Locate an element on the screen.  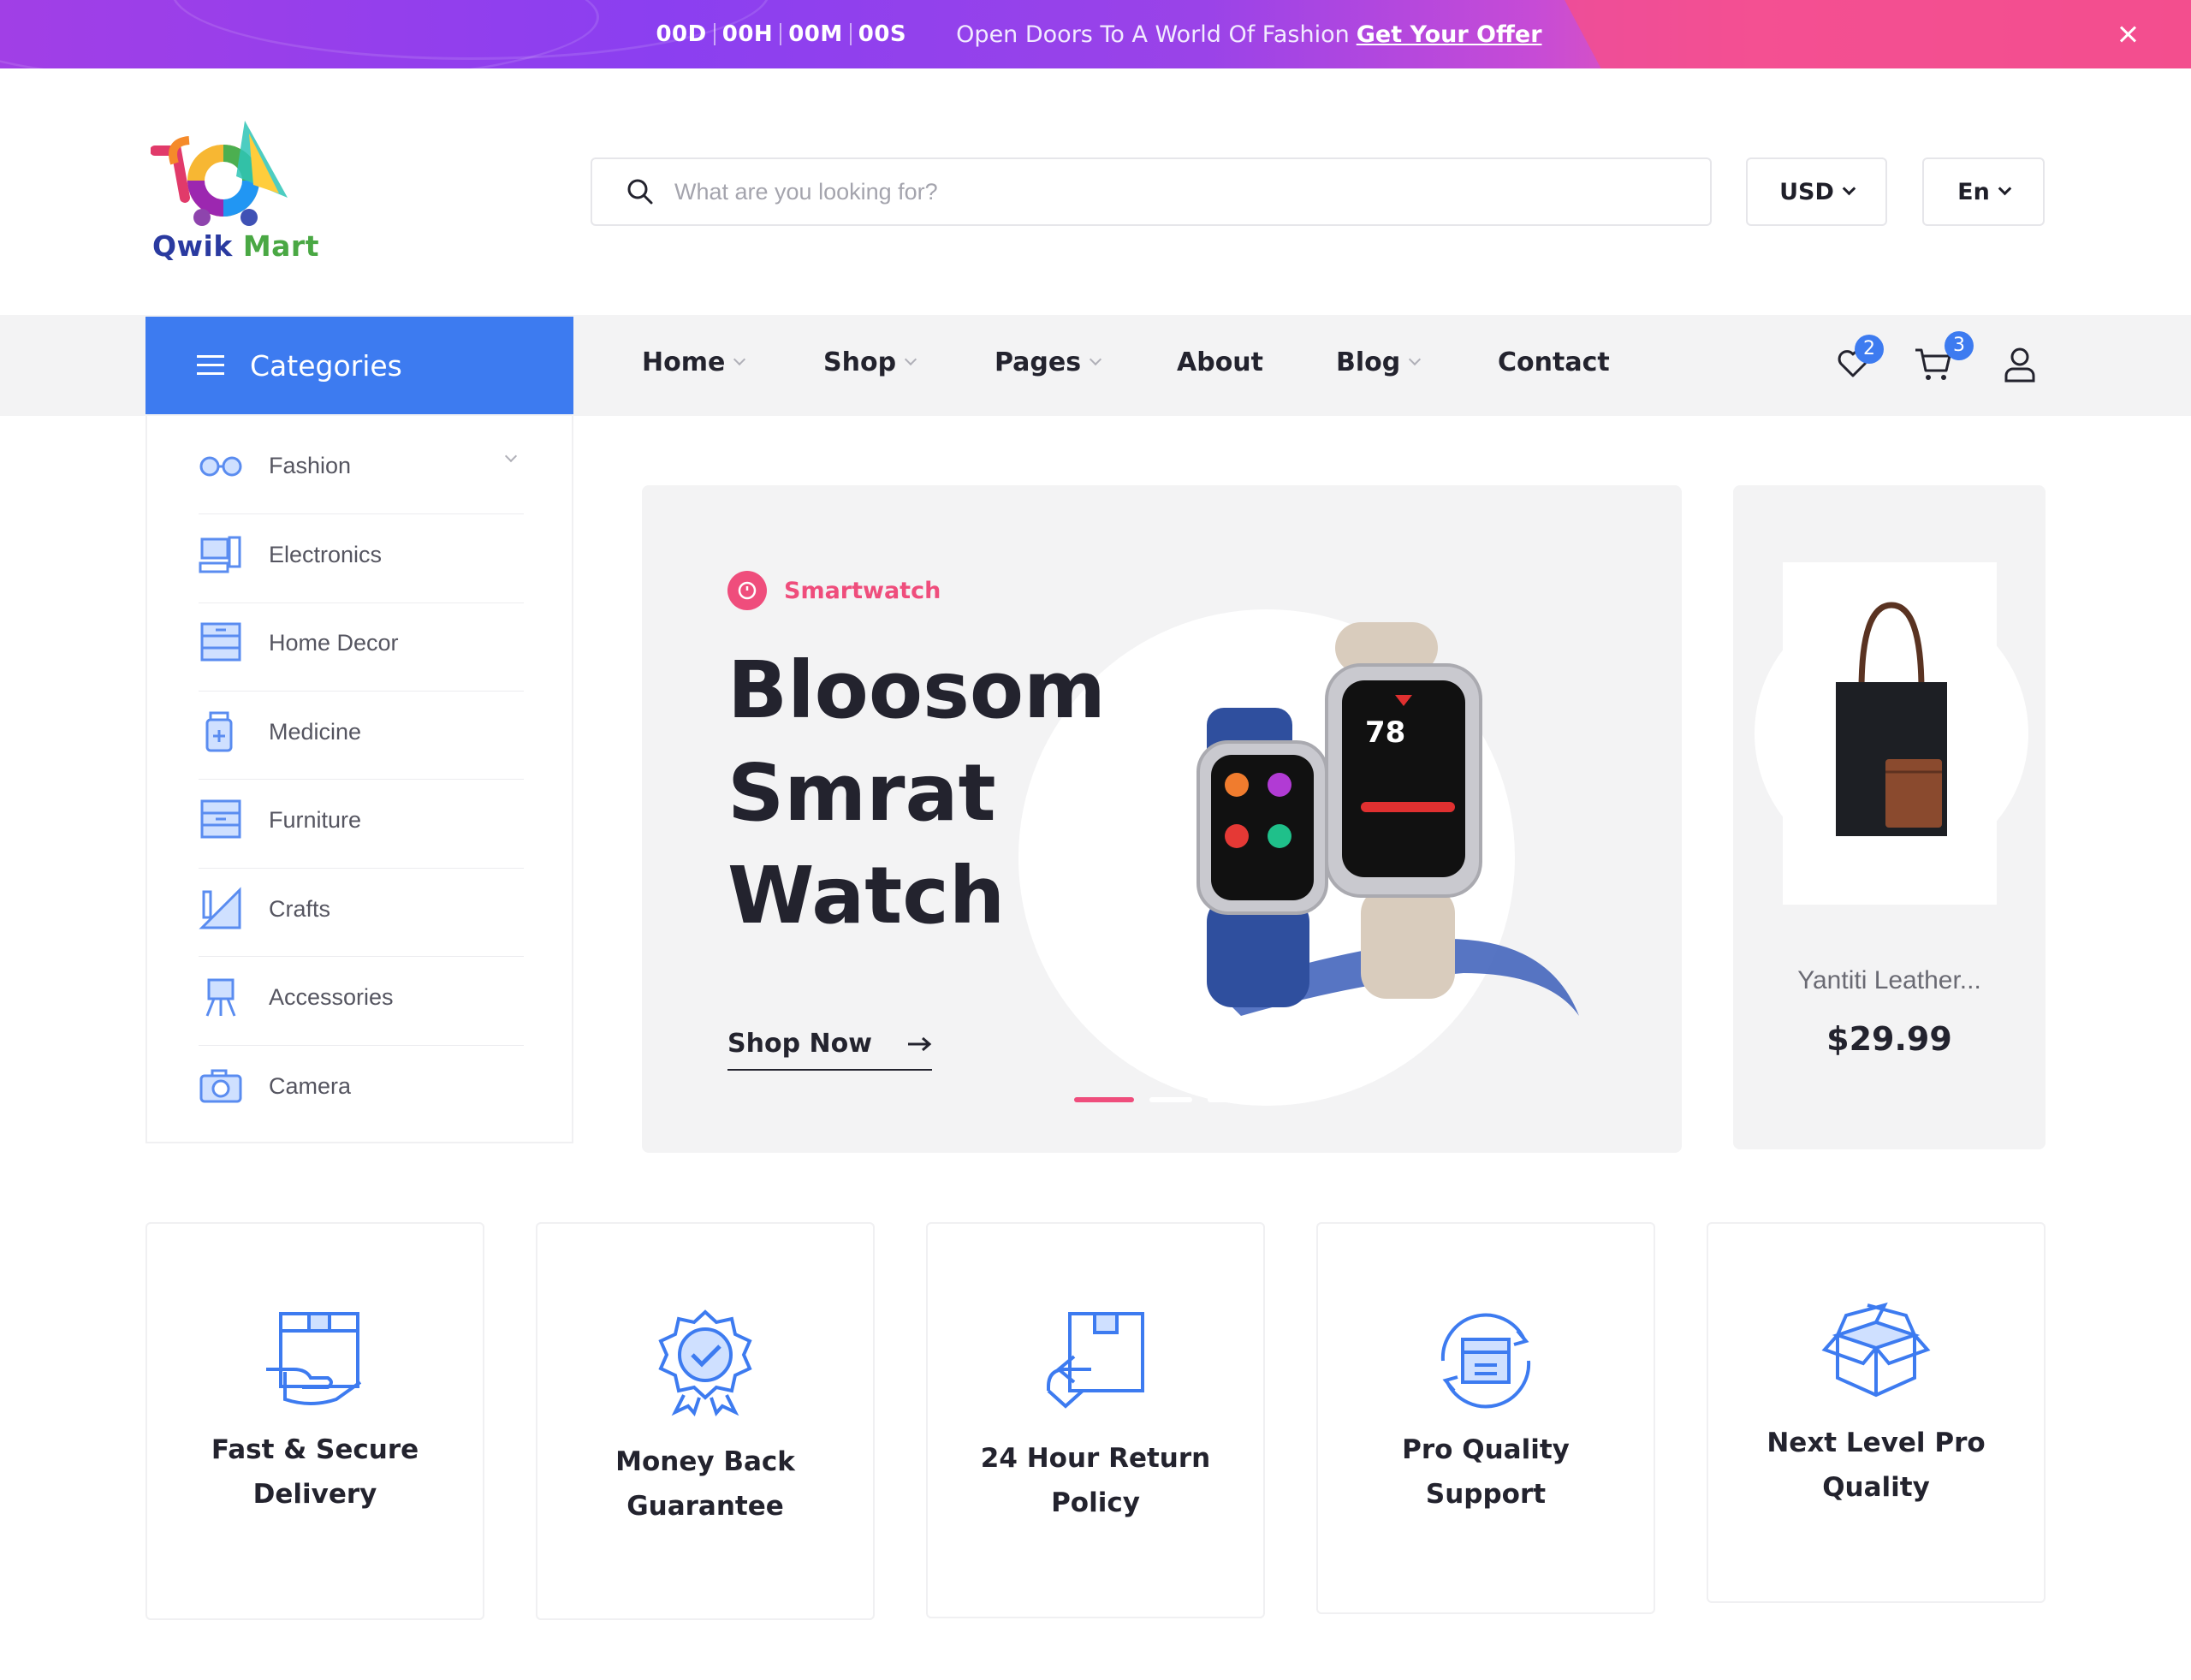
easel-icon is located at coordinates (220, 997).